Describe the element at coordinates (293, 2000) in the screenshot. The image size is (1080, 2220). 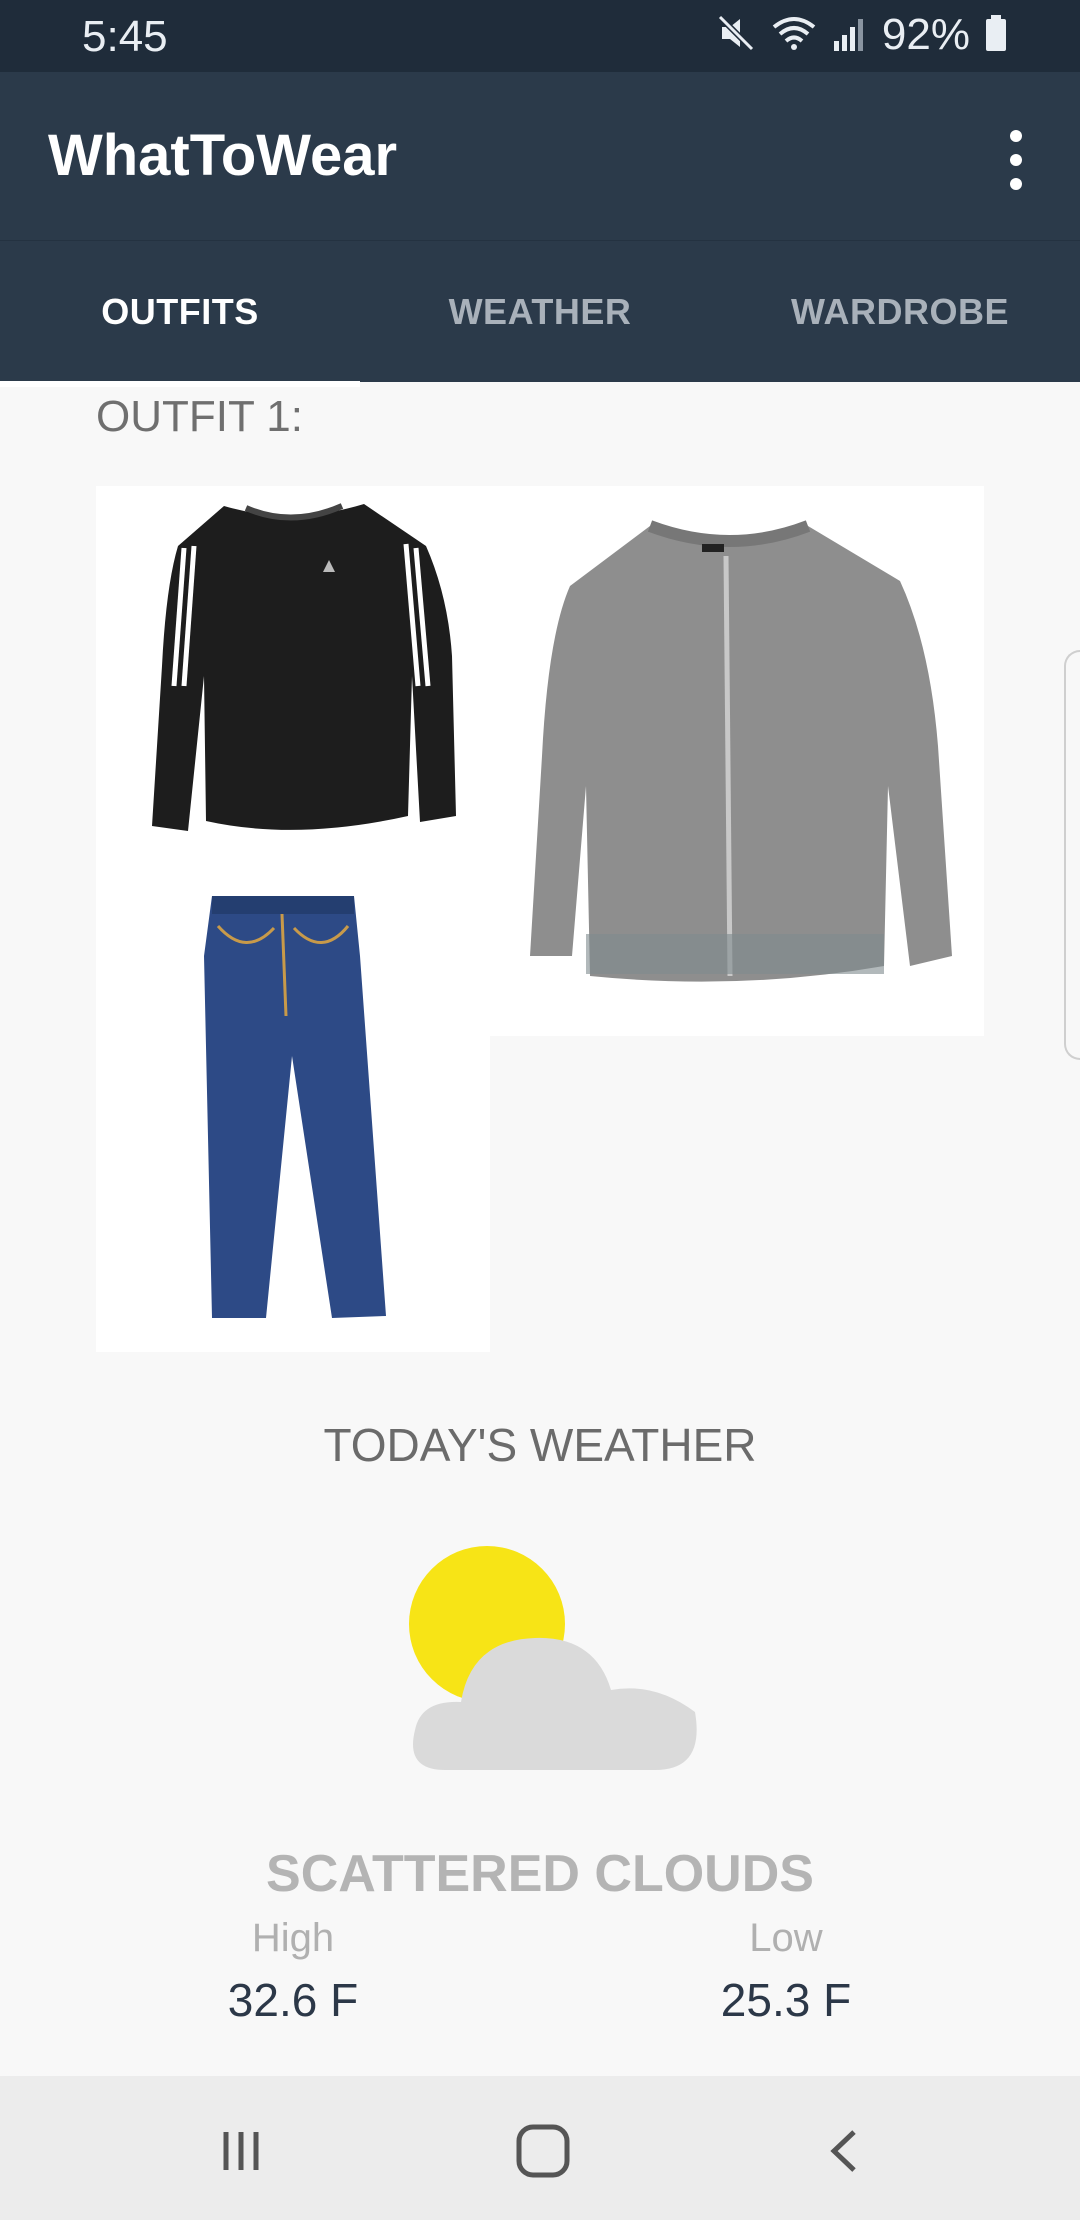
I see `high-value: 32.6 F` at that location.